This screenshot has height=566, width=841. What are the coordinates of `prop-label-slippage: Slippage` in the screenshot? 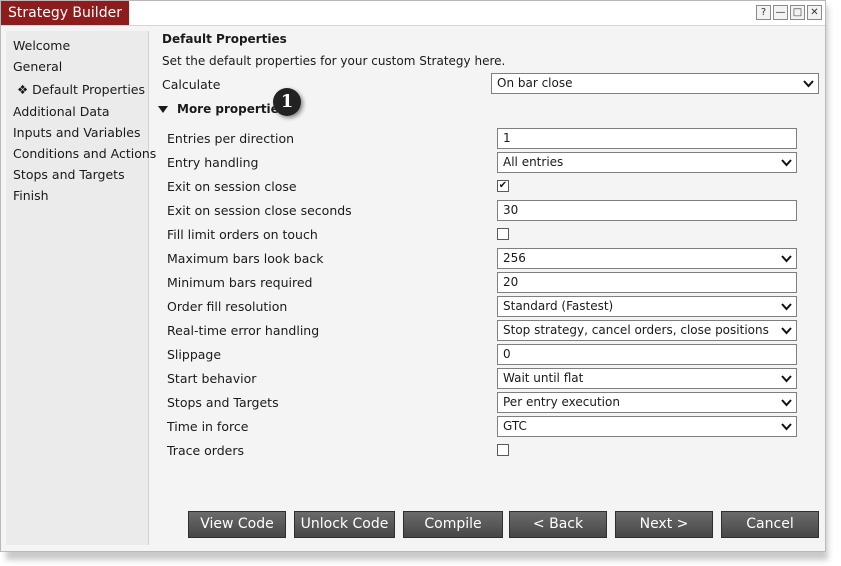 It's located at (194, 354).